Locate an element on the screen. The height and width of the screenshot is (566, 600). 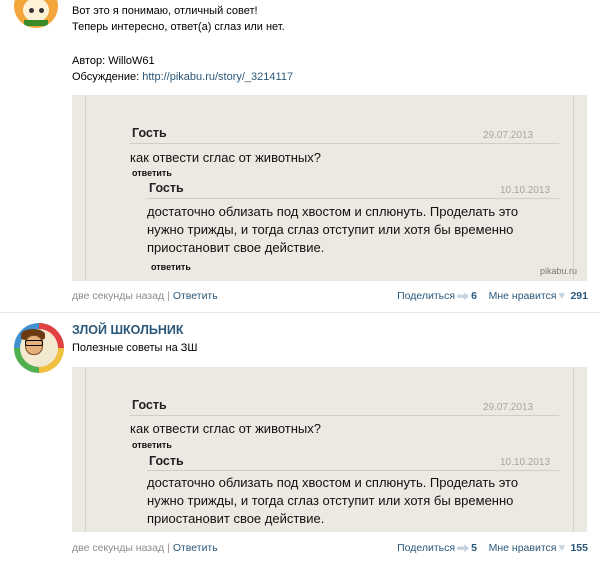
discussion-link: http://pikabu.ru/story/_3214117 is located at coordinates (217, 77).